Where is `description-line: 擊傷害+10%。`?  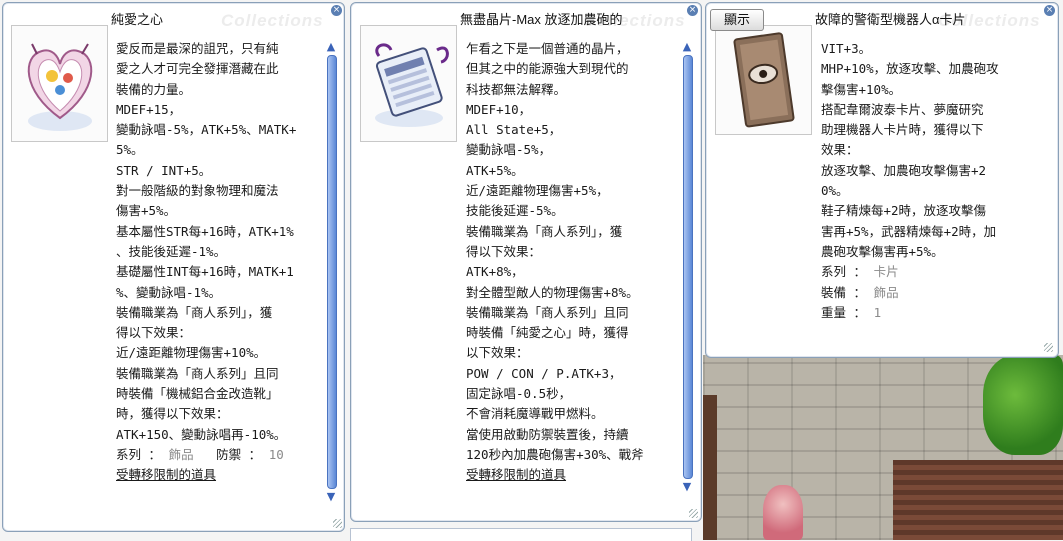
description-line: 擊傷害+10%。 is located at coordinates (861, 89).